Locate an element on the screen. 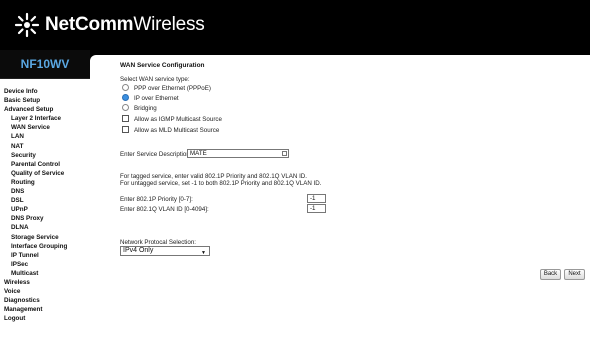  sidebar-item: Storage Service is located at coordinates (47, 237).